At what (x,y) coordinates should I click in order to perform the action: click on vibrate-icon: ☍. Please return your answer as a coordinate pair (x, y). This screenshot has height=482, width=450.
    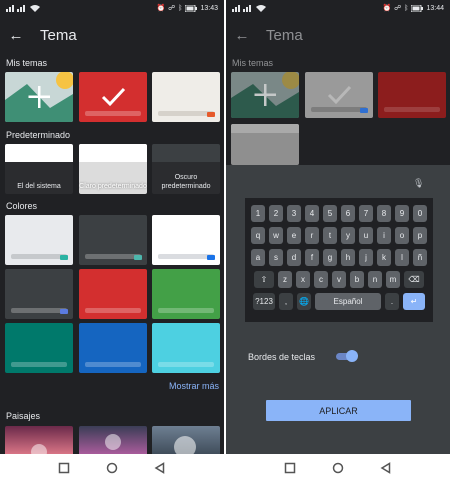
    Looking at the image, I should click on (398, 8).